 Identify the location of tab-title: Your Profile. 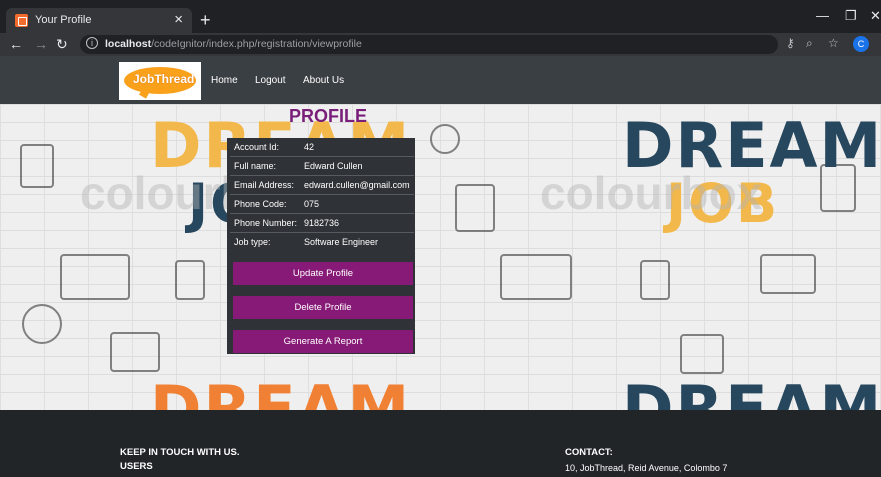
(63, 20).